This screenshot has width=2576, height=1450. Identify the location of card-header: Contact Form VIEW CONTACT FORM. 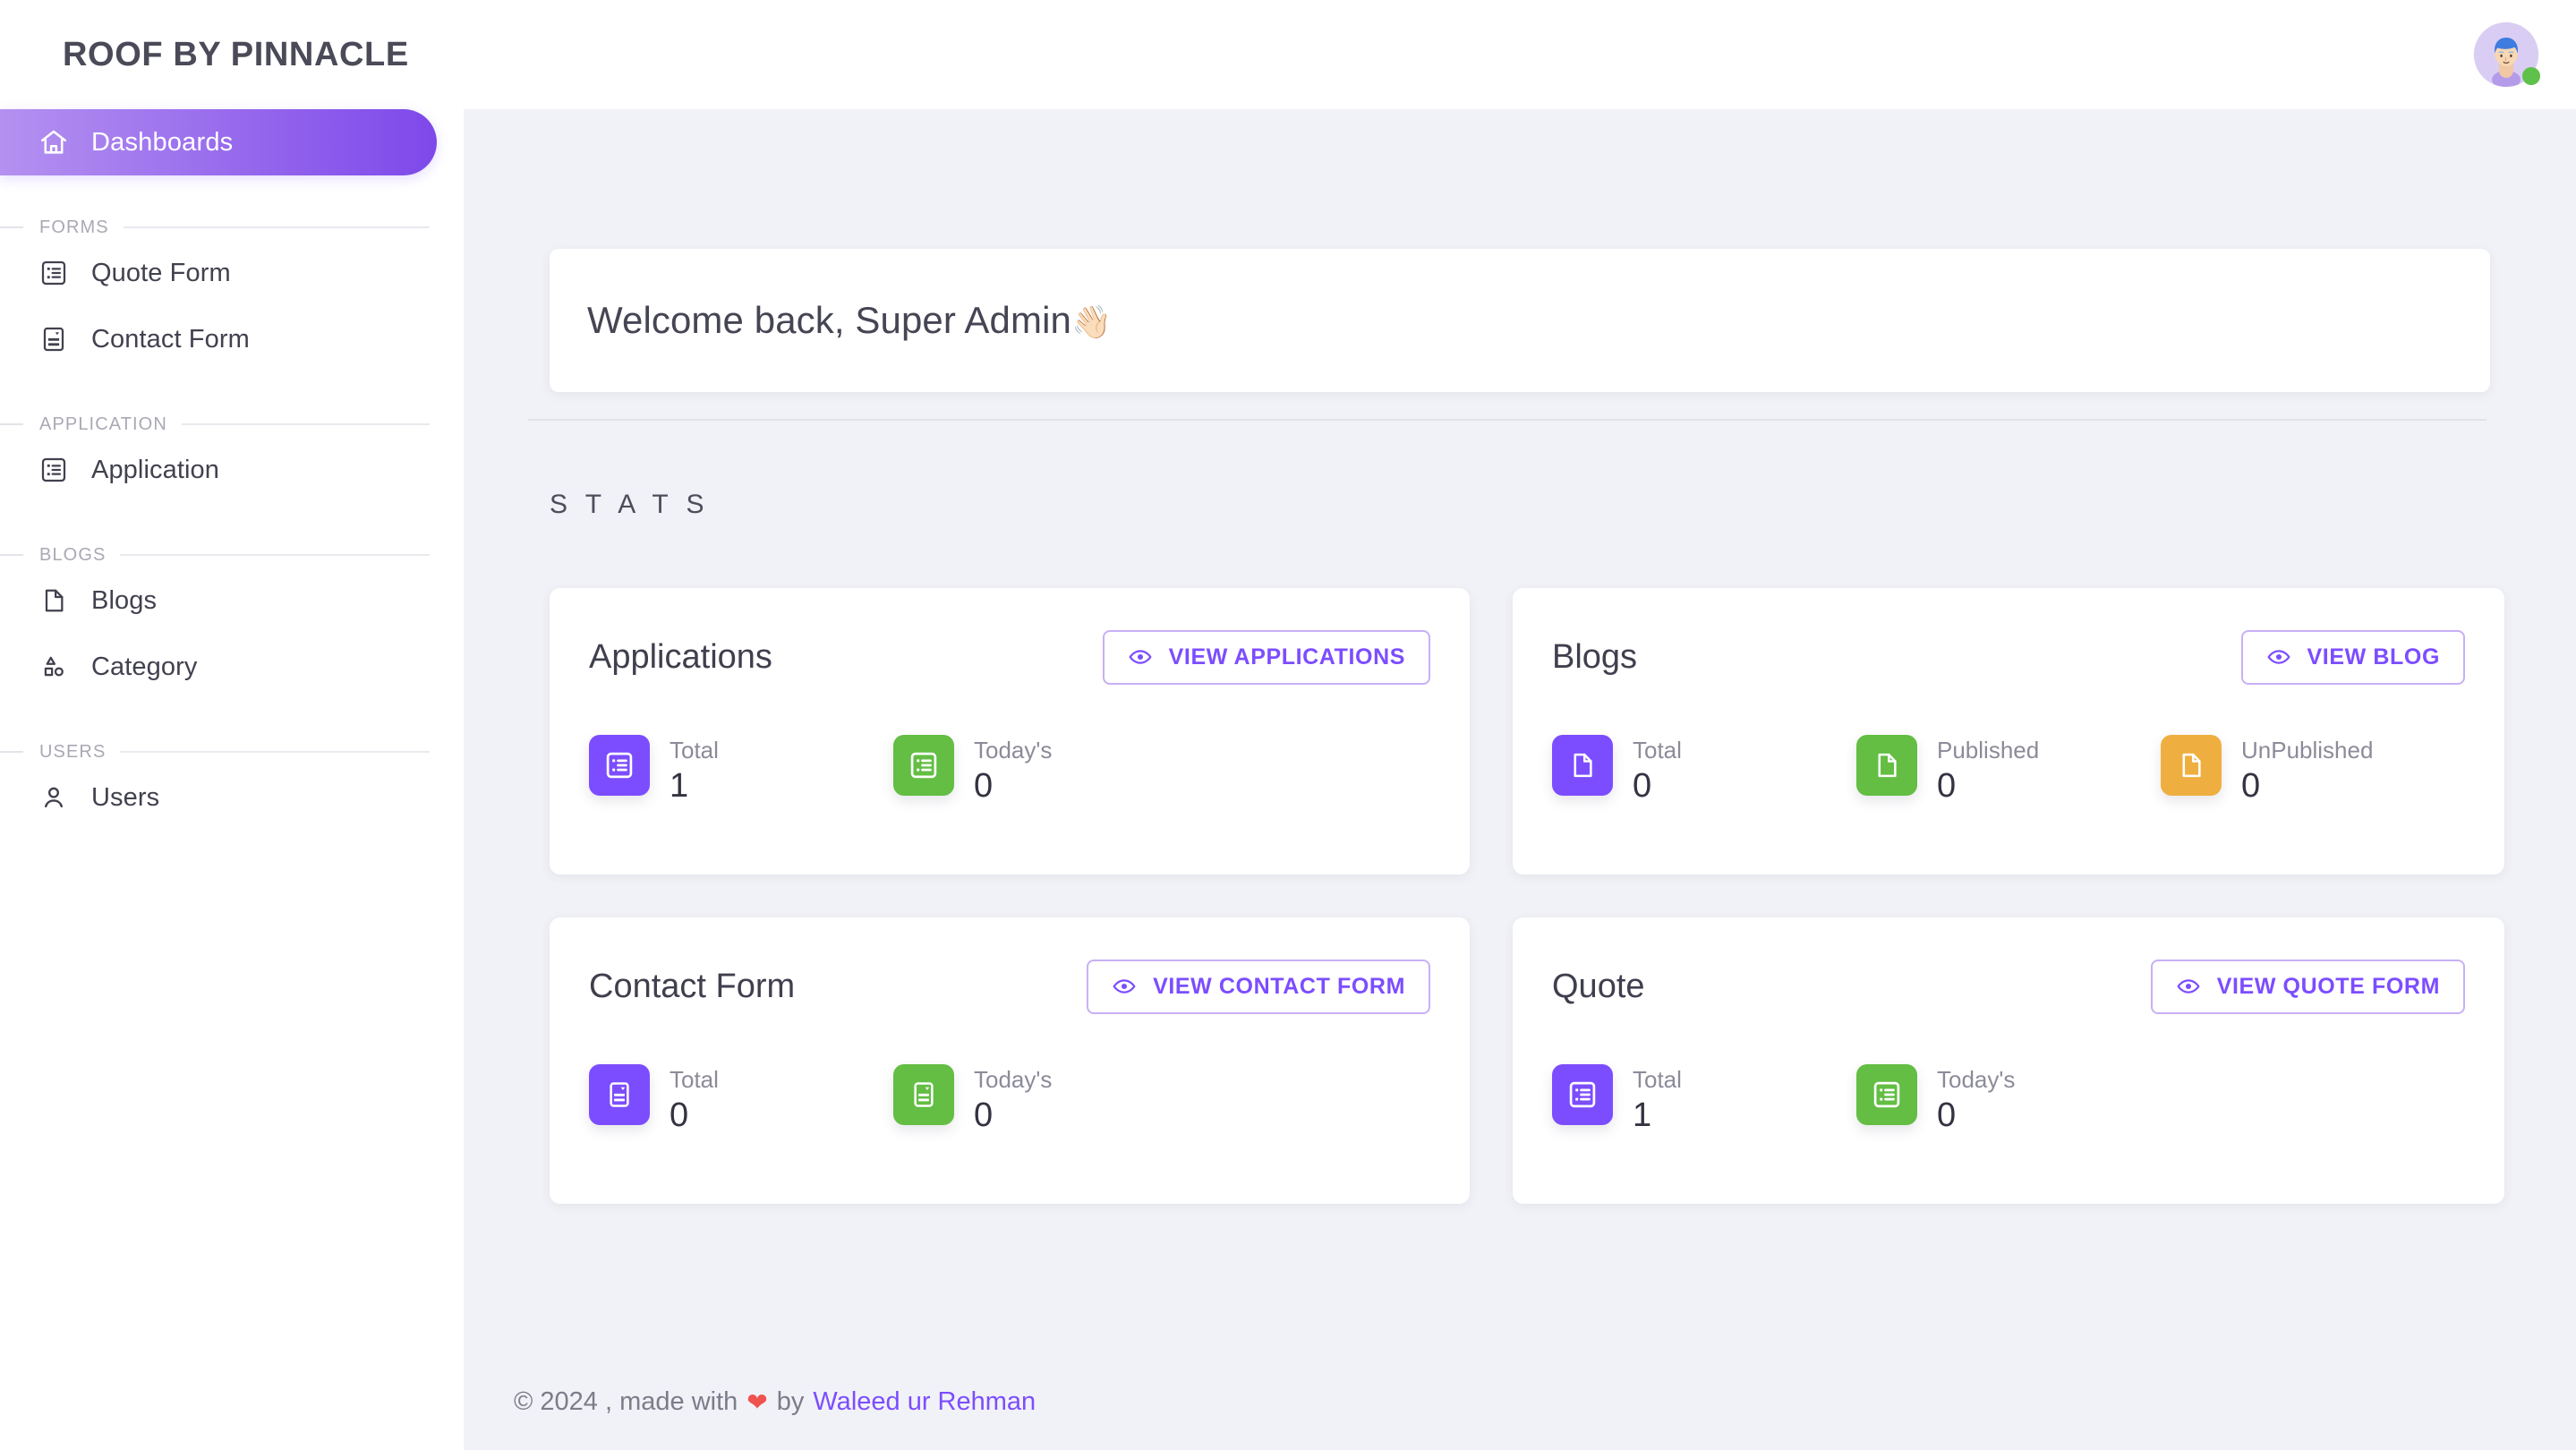
(1009, 986).